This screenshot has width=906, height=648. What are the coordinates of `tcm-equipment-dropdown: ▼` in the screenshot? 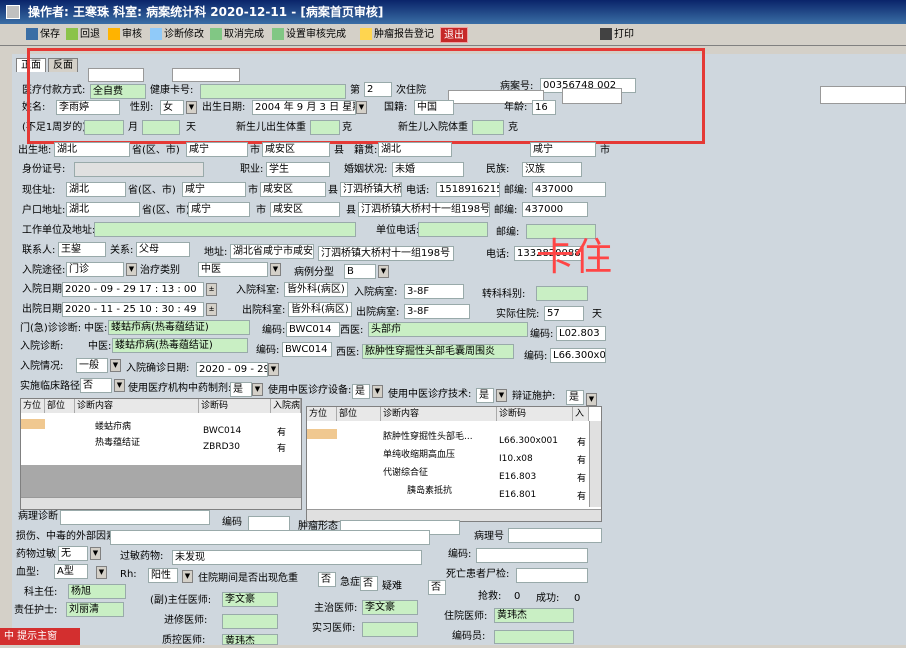 It's located at (377, 391).